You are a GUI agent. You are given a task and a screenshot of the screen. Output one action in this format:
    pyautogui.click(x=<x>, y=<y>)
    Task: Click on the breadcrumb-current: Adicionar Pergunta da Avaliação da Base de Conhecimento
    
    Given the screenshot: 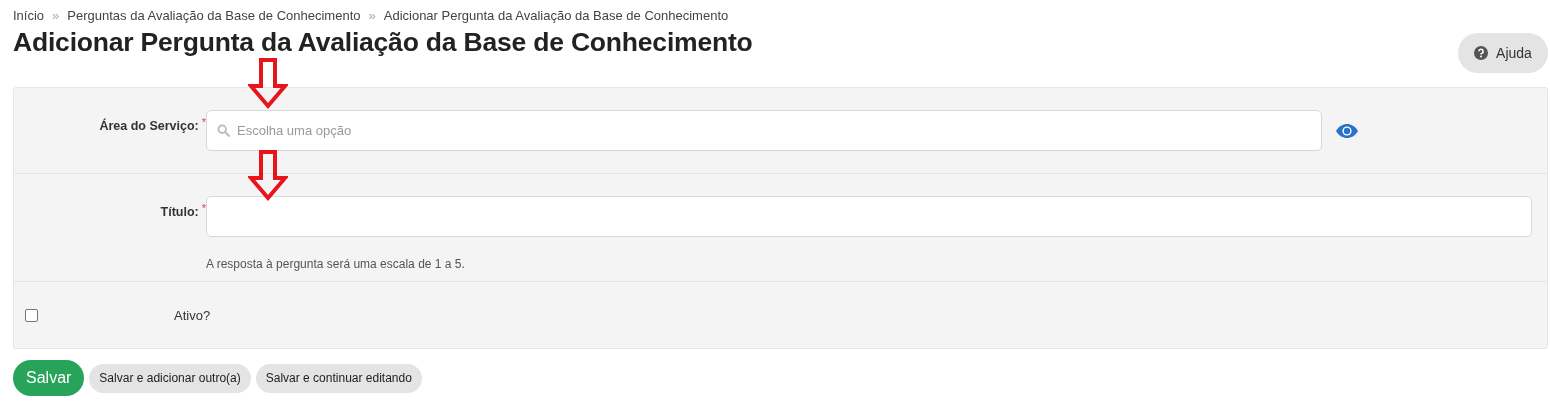 What is the action you would take?
    pyautogui.click(x=556, y=15)
    